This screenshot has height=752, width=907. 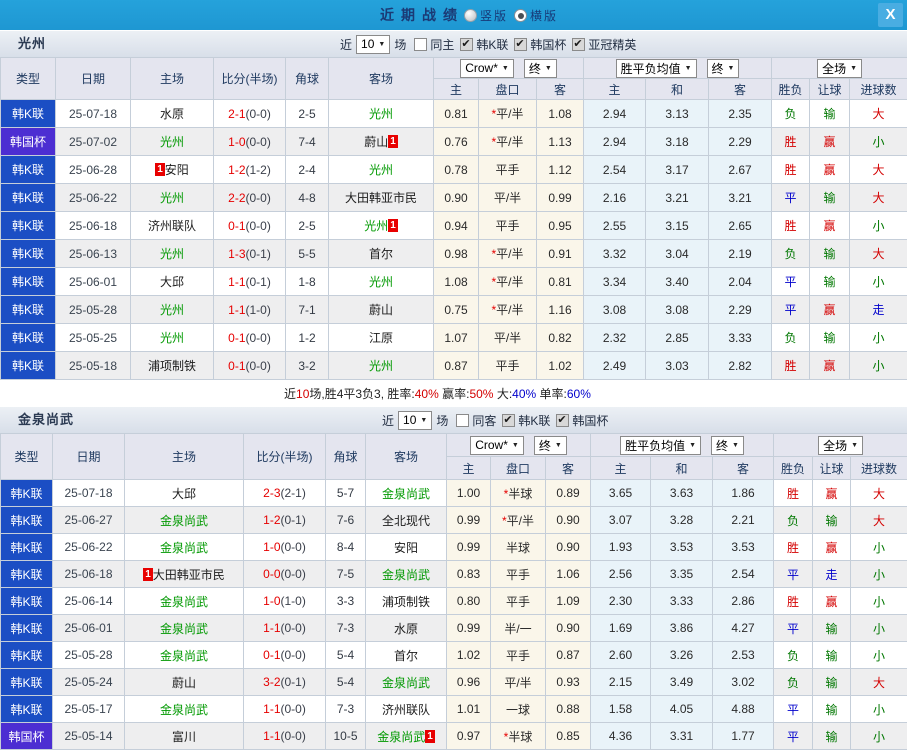 What do you see at coordinates (406, 520) in the screenshot?
I see `team-away: 全北现代` at bounding box center [406, 520].